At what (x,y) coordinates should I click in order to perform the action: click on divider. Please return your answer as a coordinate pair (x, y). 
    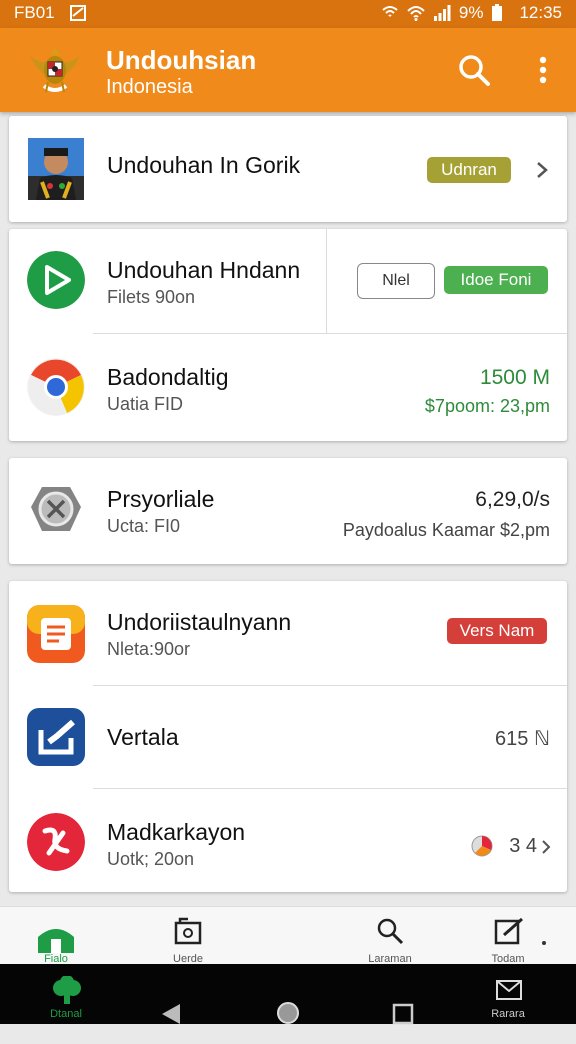
    Looking at the image, I should click on (326, 281).